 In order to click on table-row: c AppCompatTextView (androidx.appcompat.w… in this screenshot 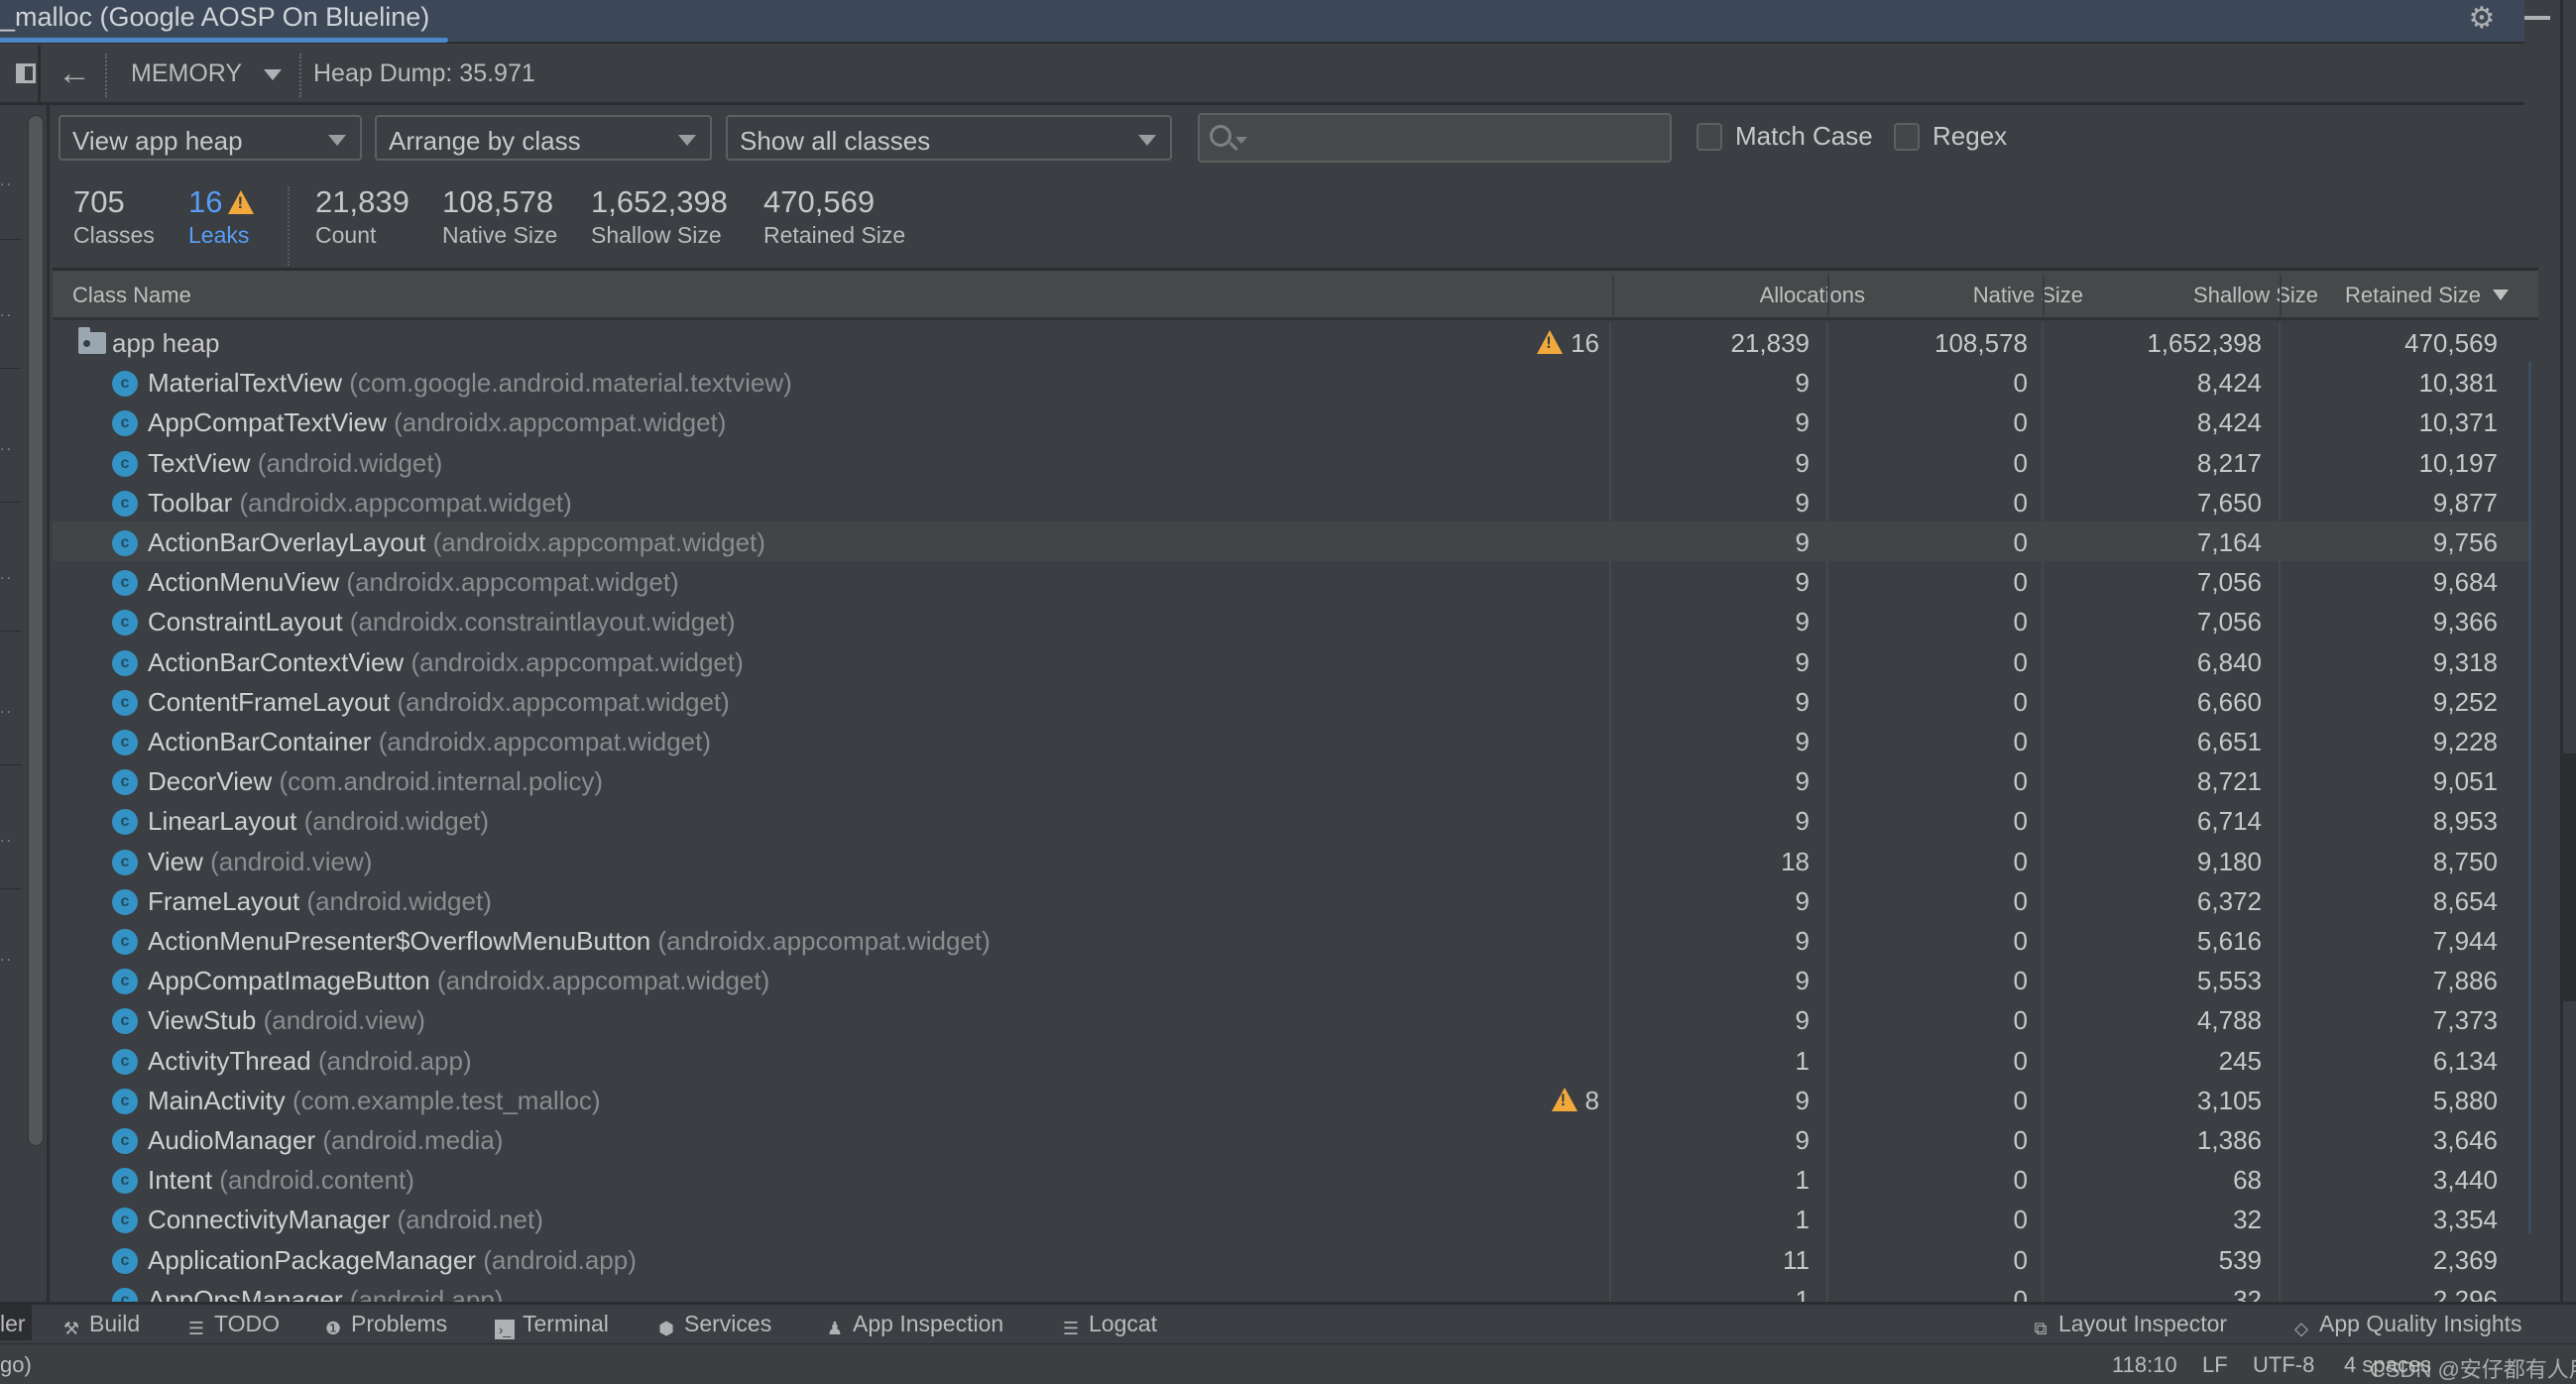, I will do `click(1292, 421)`.